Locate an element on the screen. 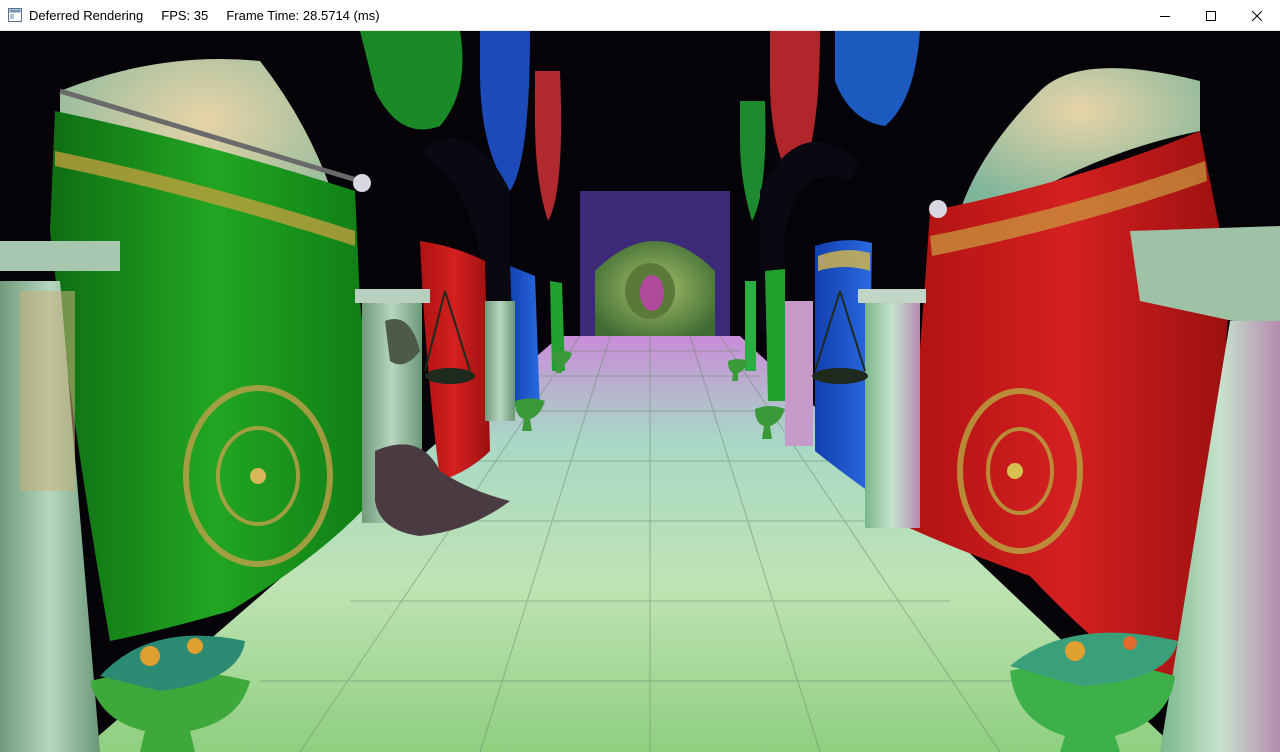 The image size is (1280, 752). frame-time-value: 28.5714 is located at coordinates (326, 15).